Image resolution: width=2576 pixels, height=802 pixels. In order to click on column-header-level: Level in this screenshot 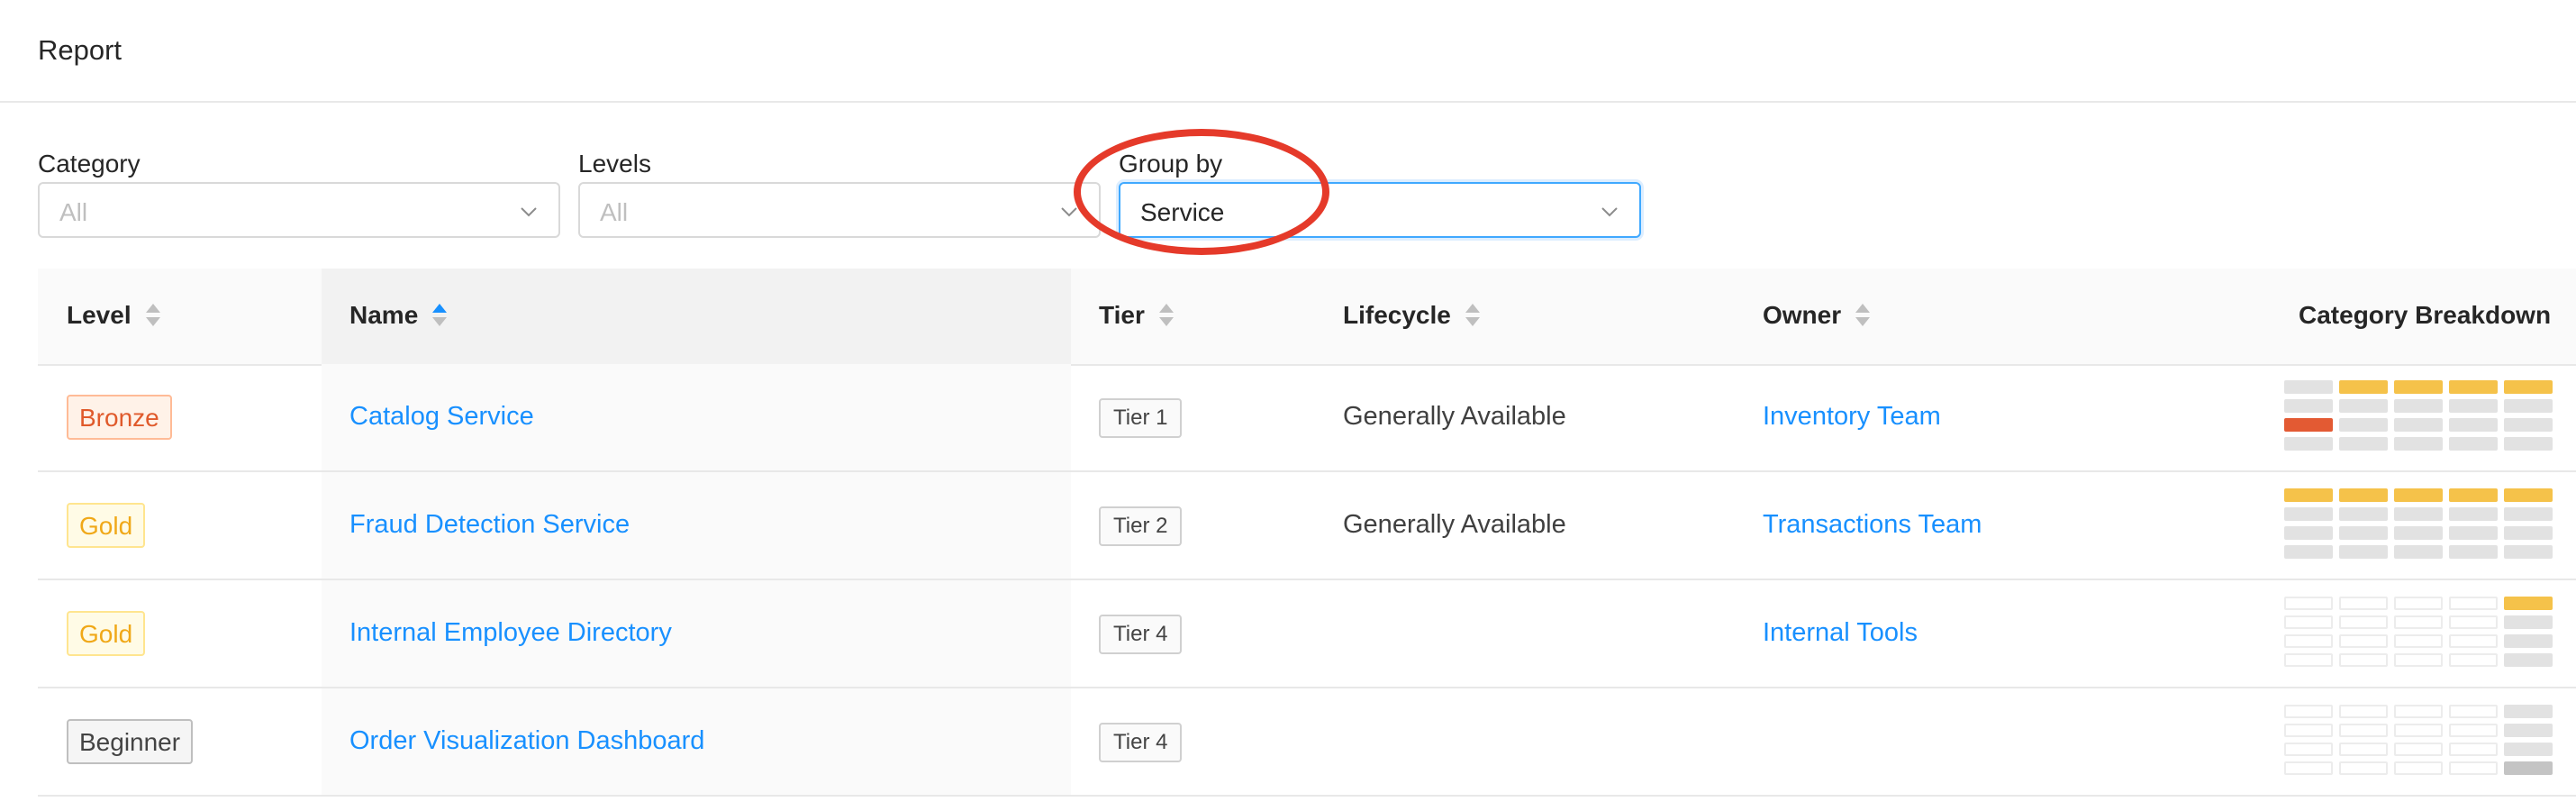, I will do `click(113, 315)`.